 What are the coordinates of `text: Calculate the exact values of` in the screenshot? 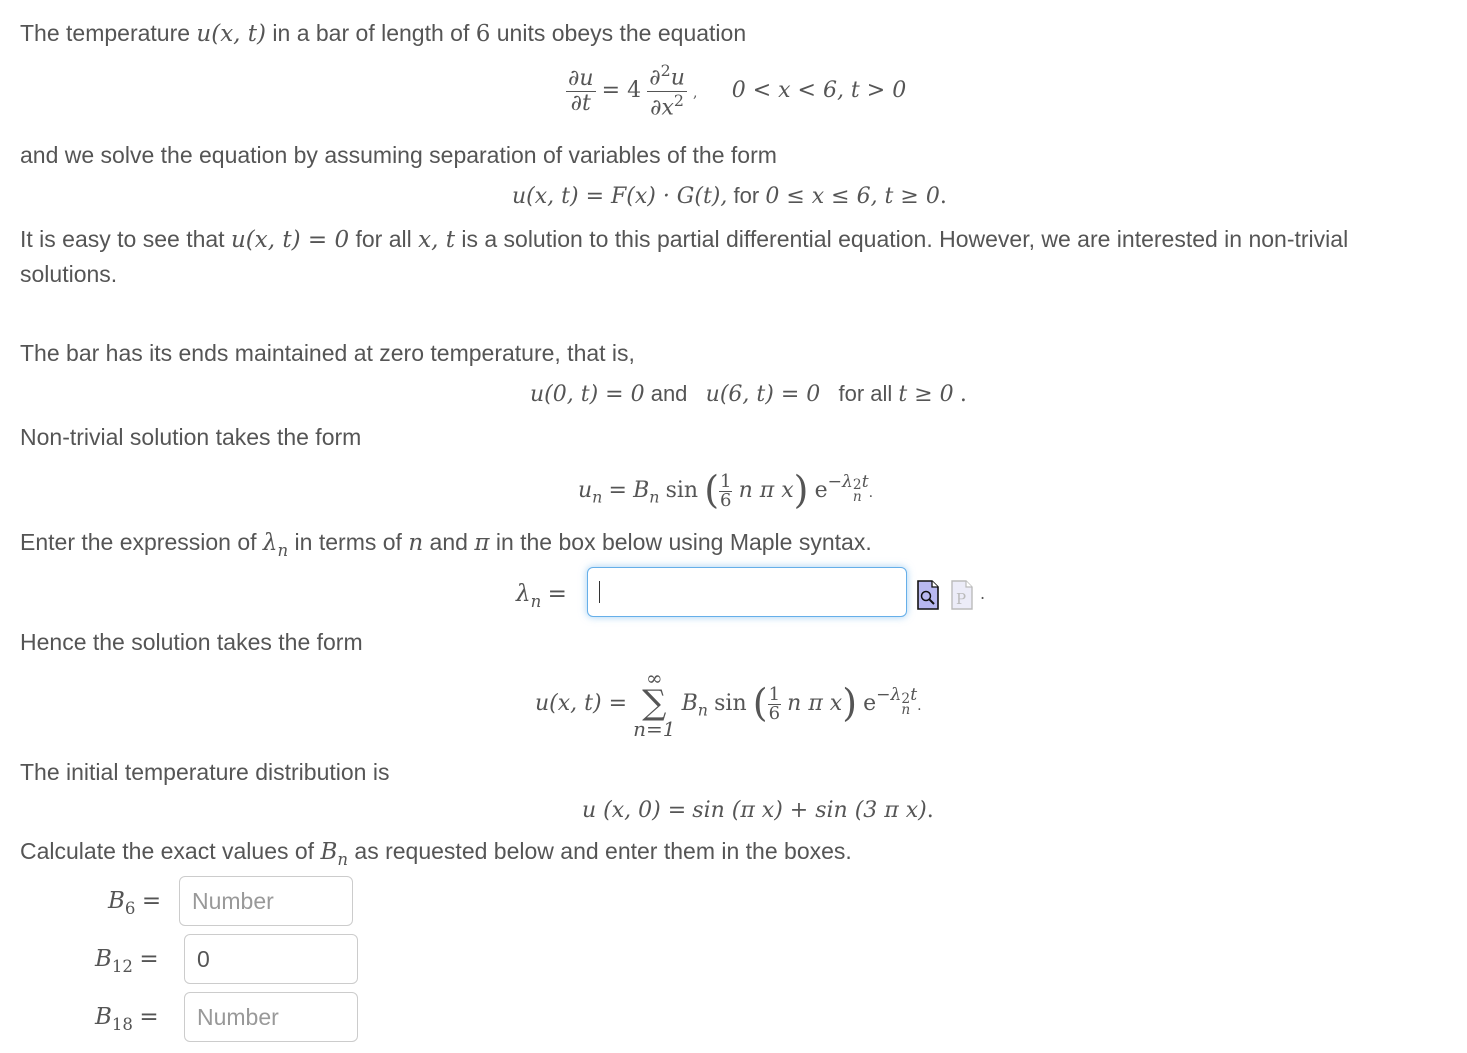 It's located at (170, 851).